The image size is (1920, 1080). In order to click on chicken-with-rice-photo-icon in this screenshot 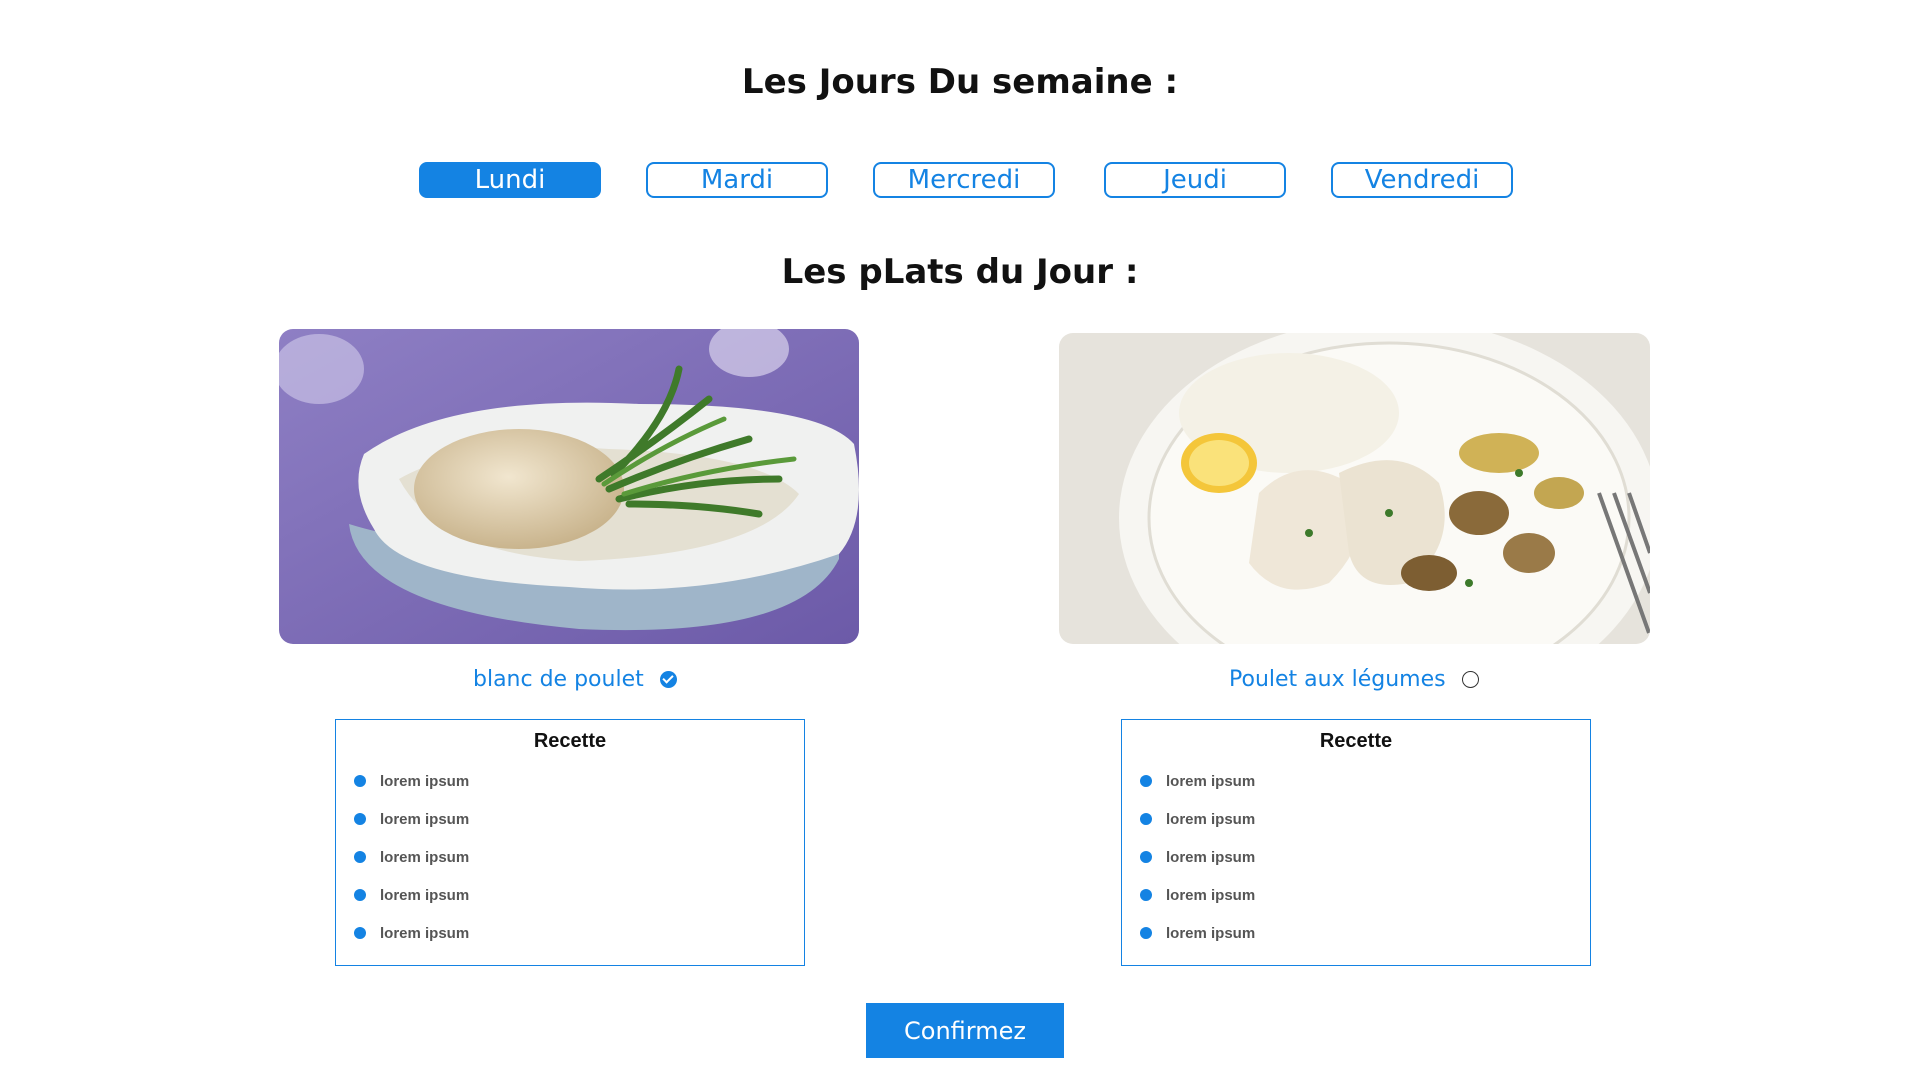, I will do `click(1354, 488)`.